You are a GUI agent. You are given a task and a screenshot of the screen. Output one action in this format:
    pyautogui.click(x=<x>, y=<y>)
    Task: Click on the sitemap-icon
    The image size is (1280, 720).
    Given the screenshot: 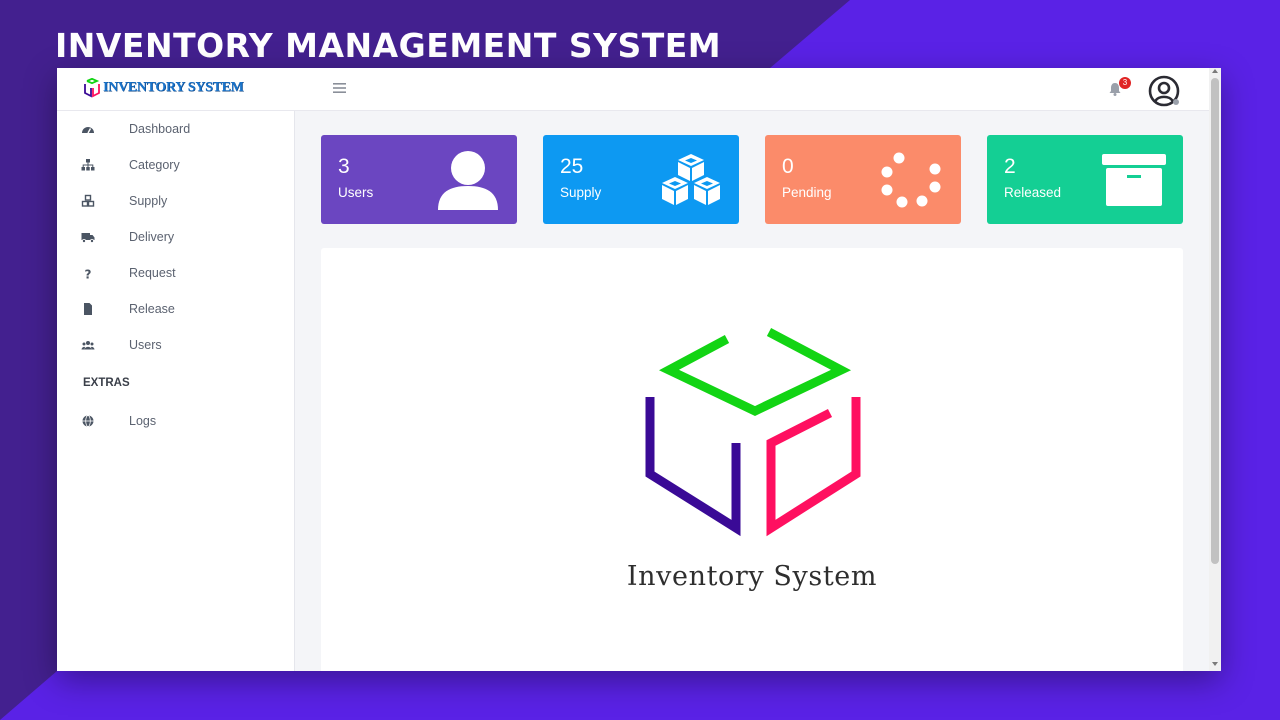 What is the action you would take?
    pyautogui.click(x=88, y=165)
    